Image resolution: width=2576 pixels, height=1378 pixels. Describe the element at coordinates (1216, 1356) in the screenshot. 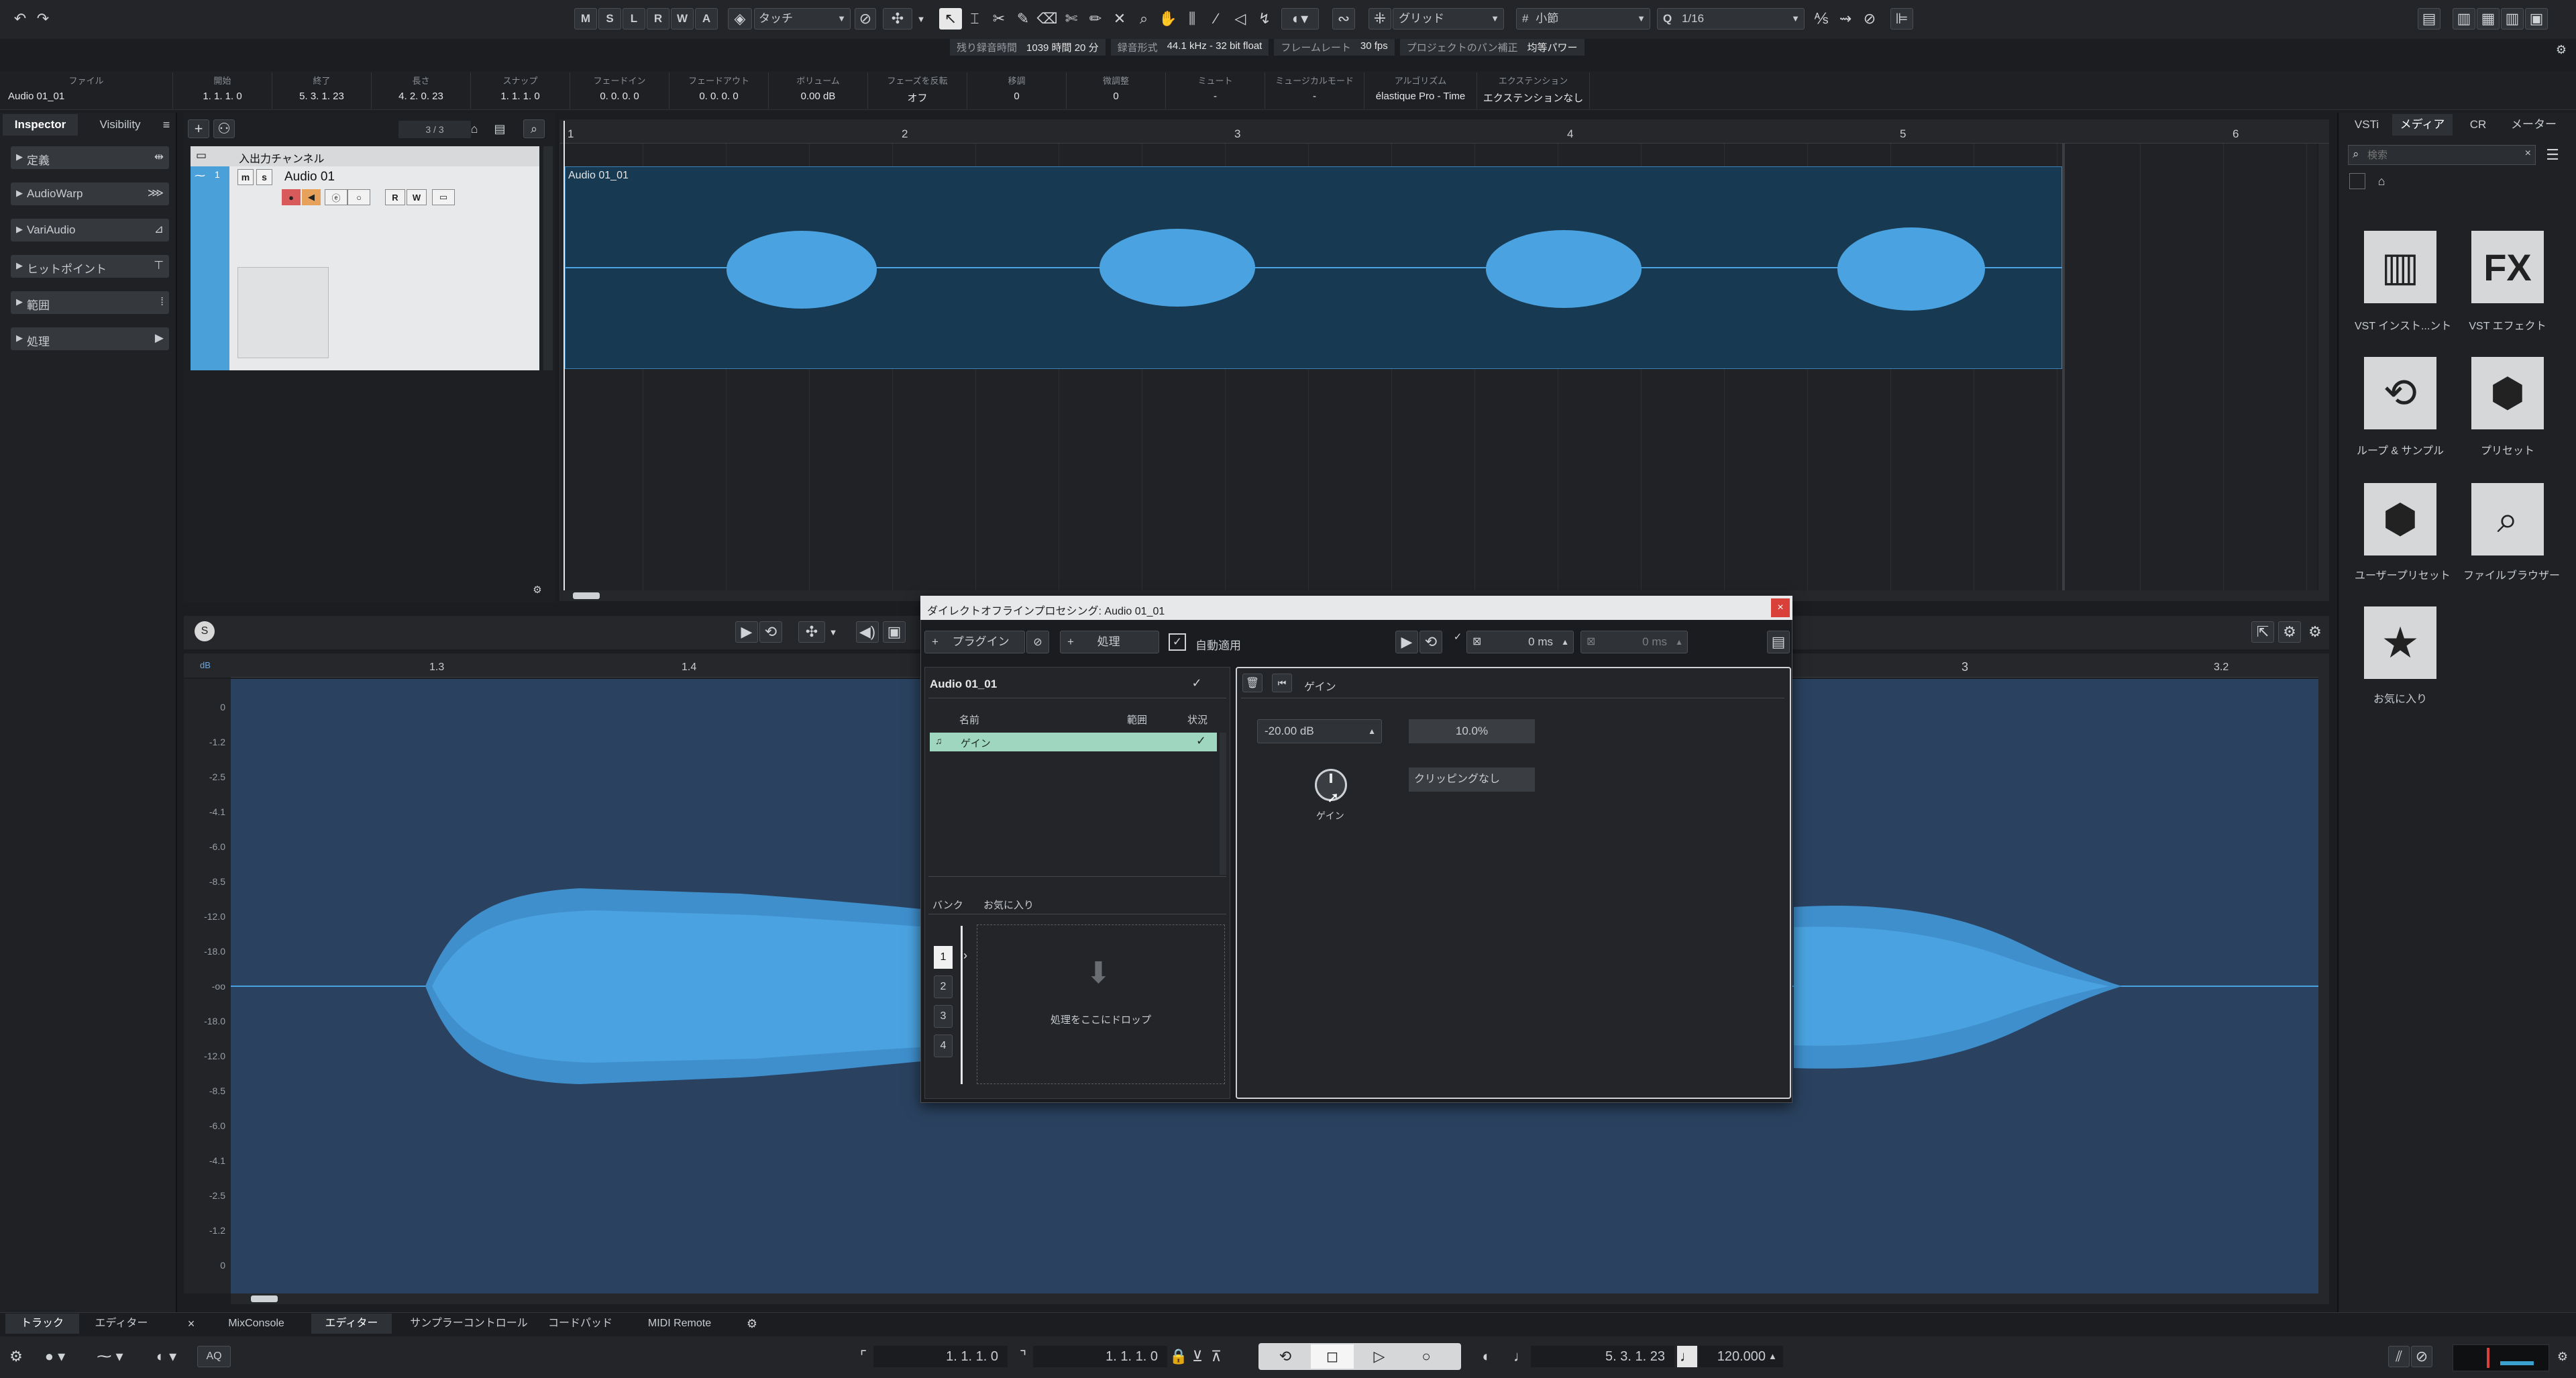

I see `punch-out-icon: ⊼` at that location.